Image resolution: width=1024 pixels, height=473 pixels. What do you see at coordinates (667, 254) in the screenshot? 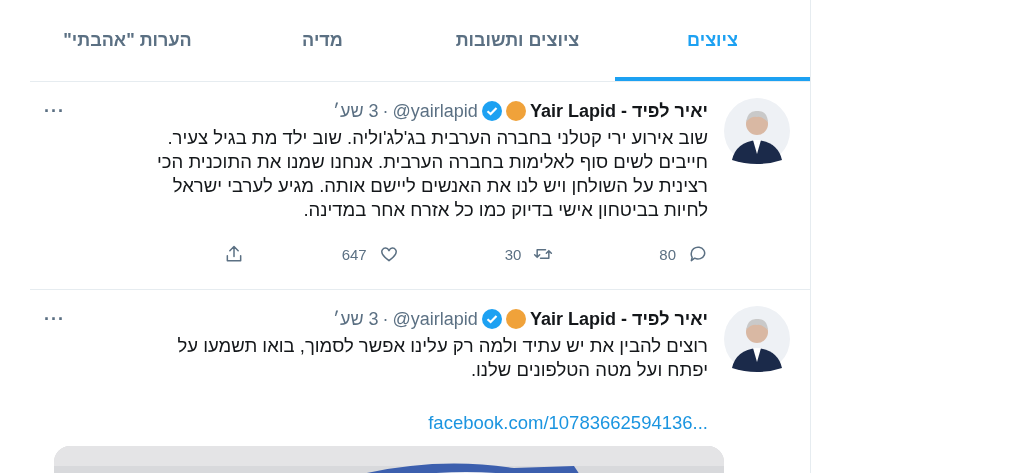
I see `reply-count: 80` at bounding box center [667, 254].